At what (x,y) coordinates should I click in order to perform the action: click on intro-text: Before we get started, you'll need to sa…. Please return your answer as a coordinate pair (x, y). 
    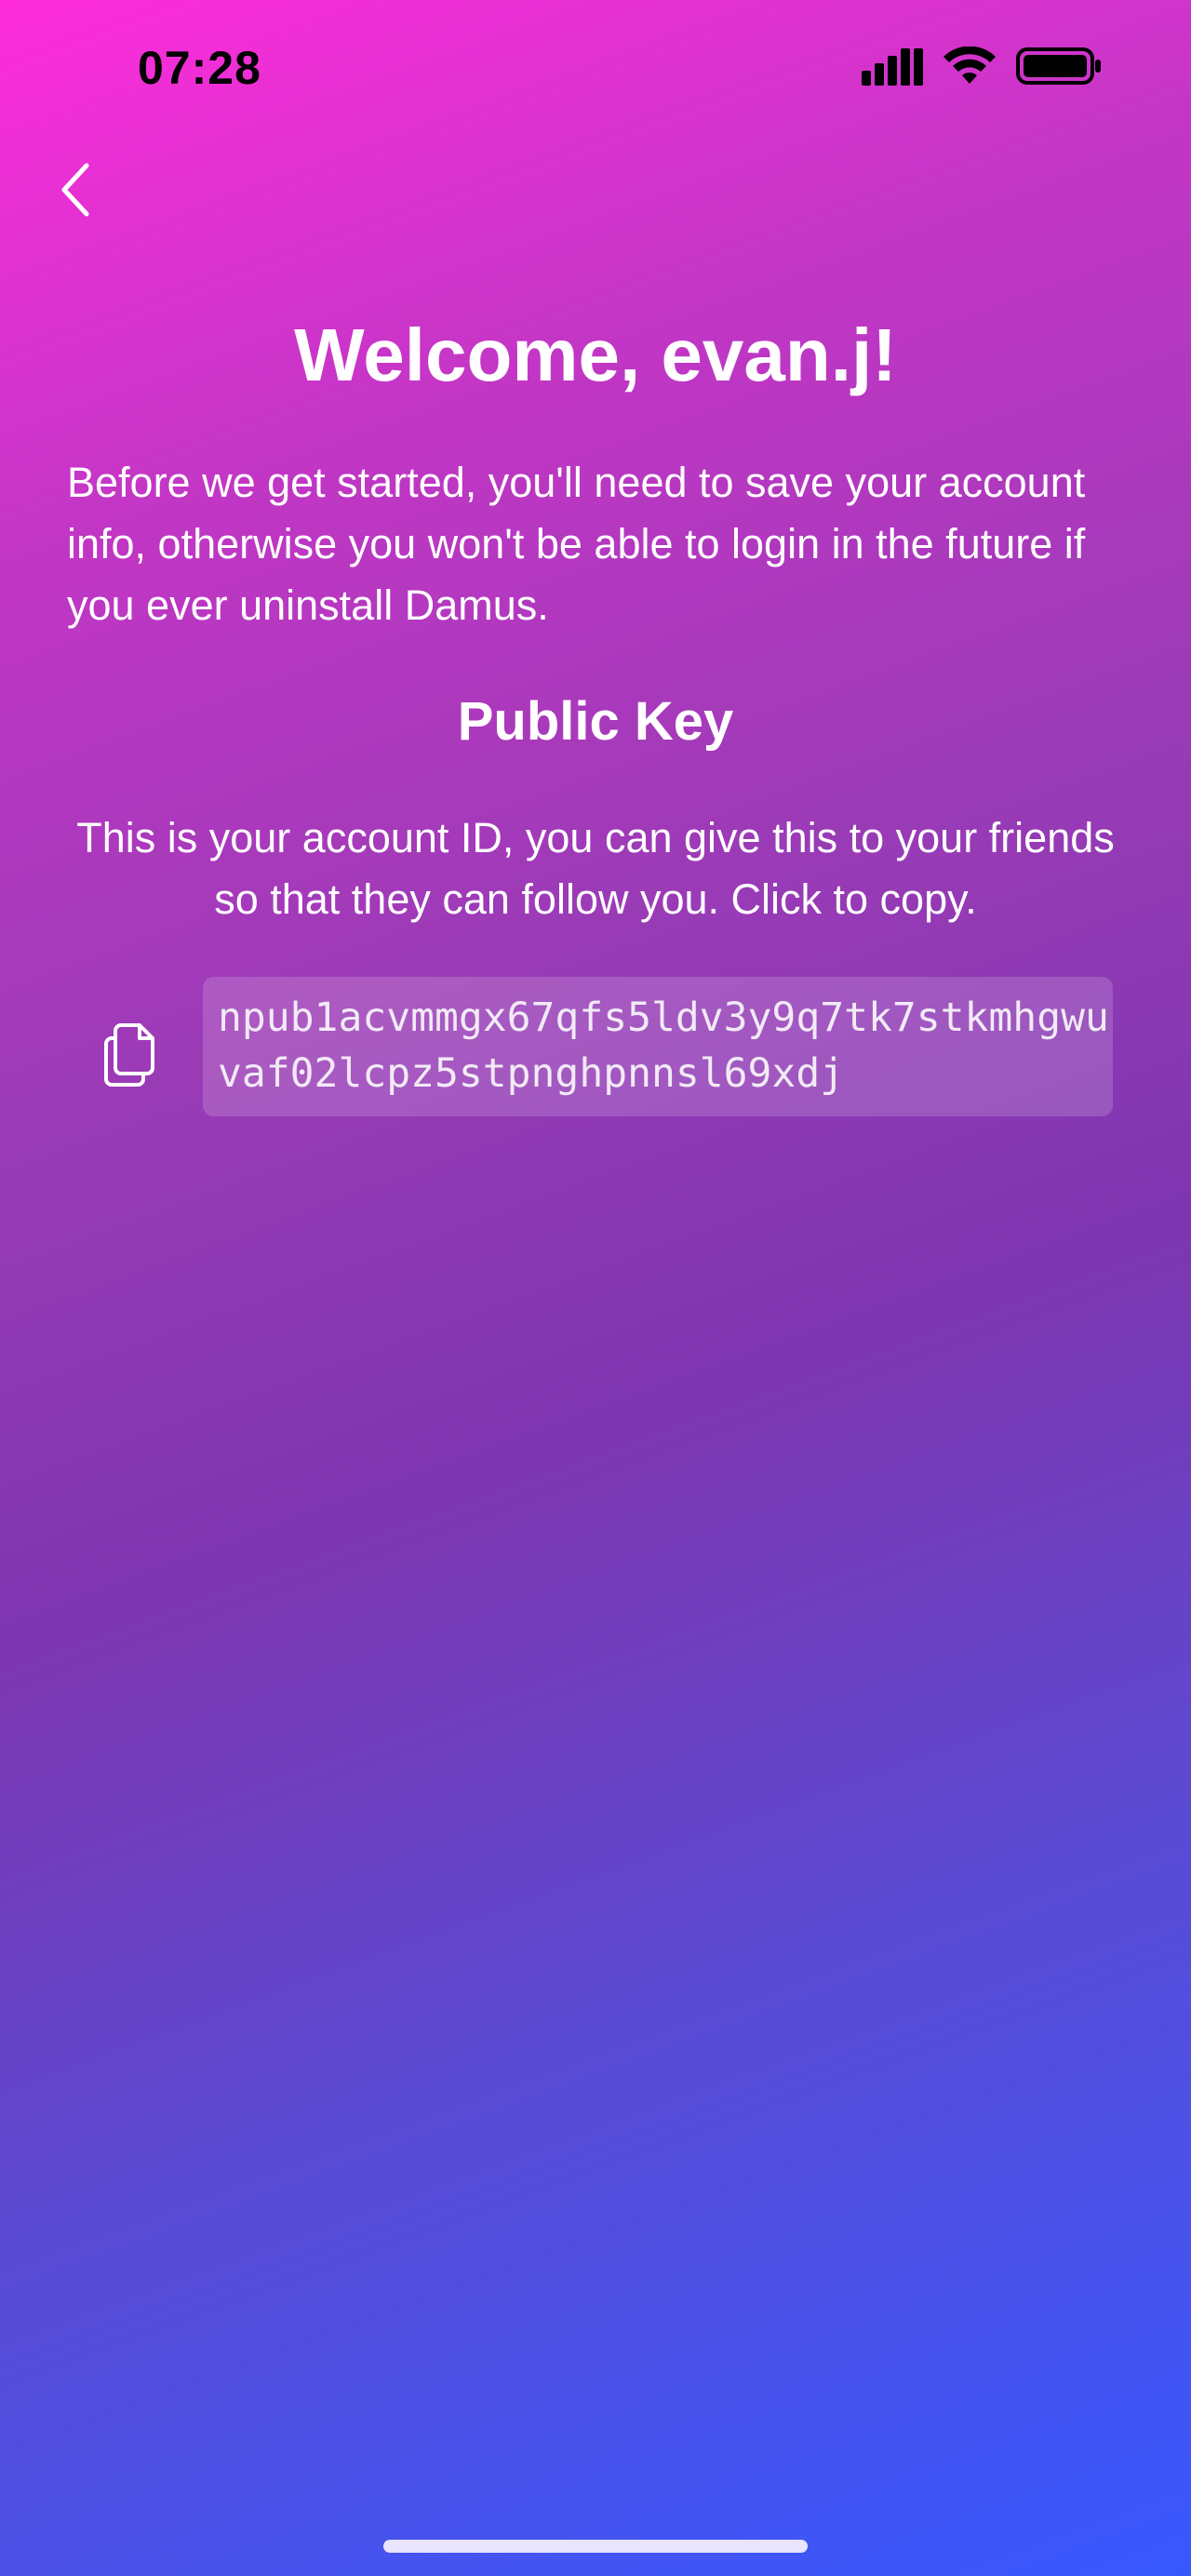
    Looking at the image, I should click on (576, 544).